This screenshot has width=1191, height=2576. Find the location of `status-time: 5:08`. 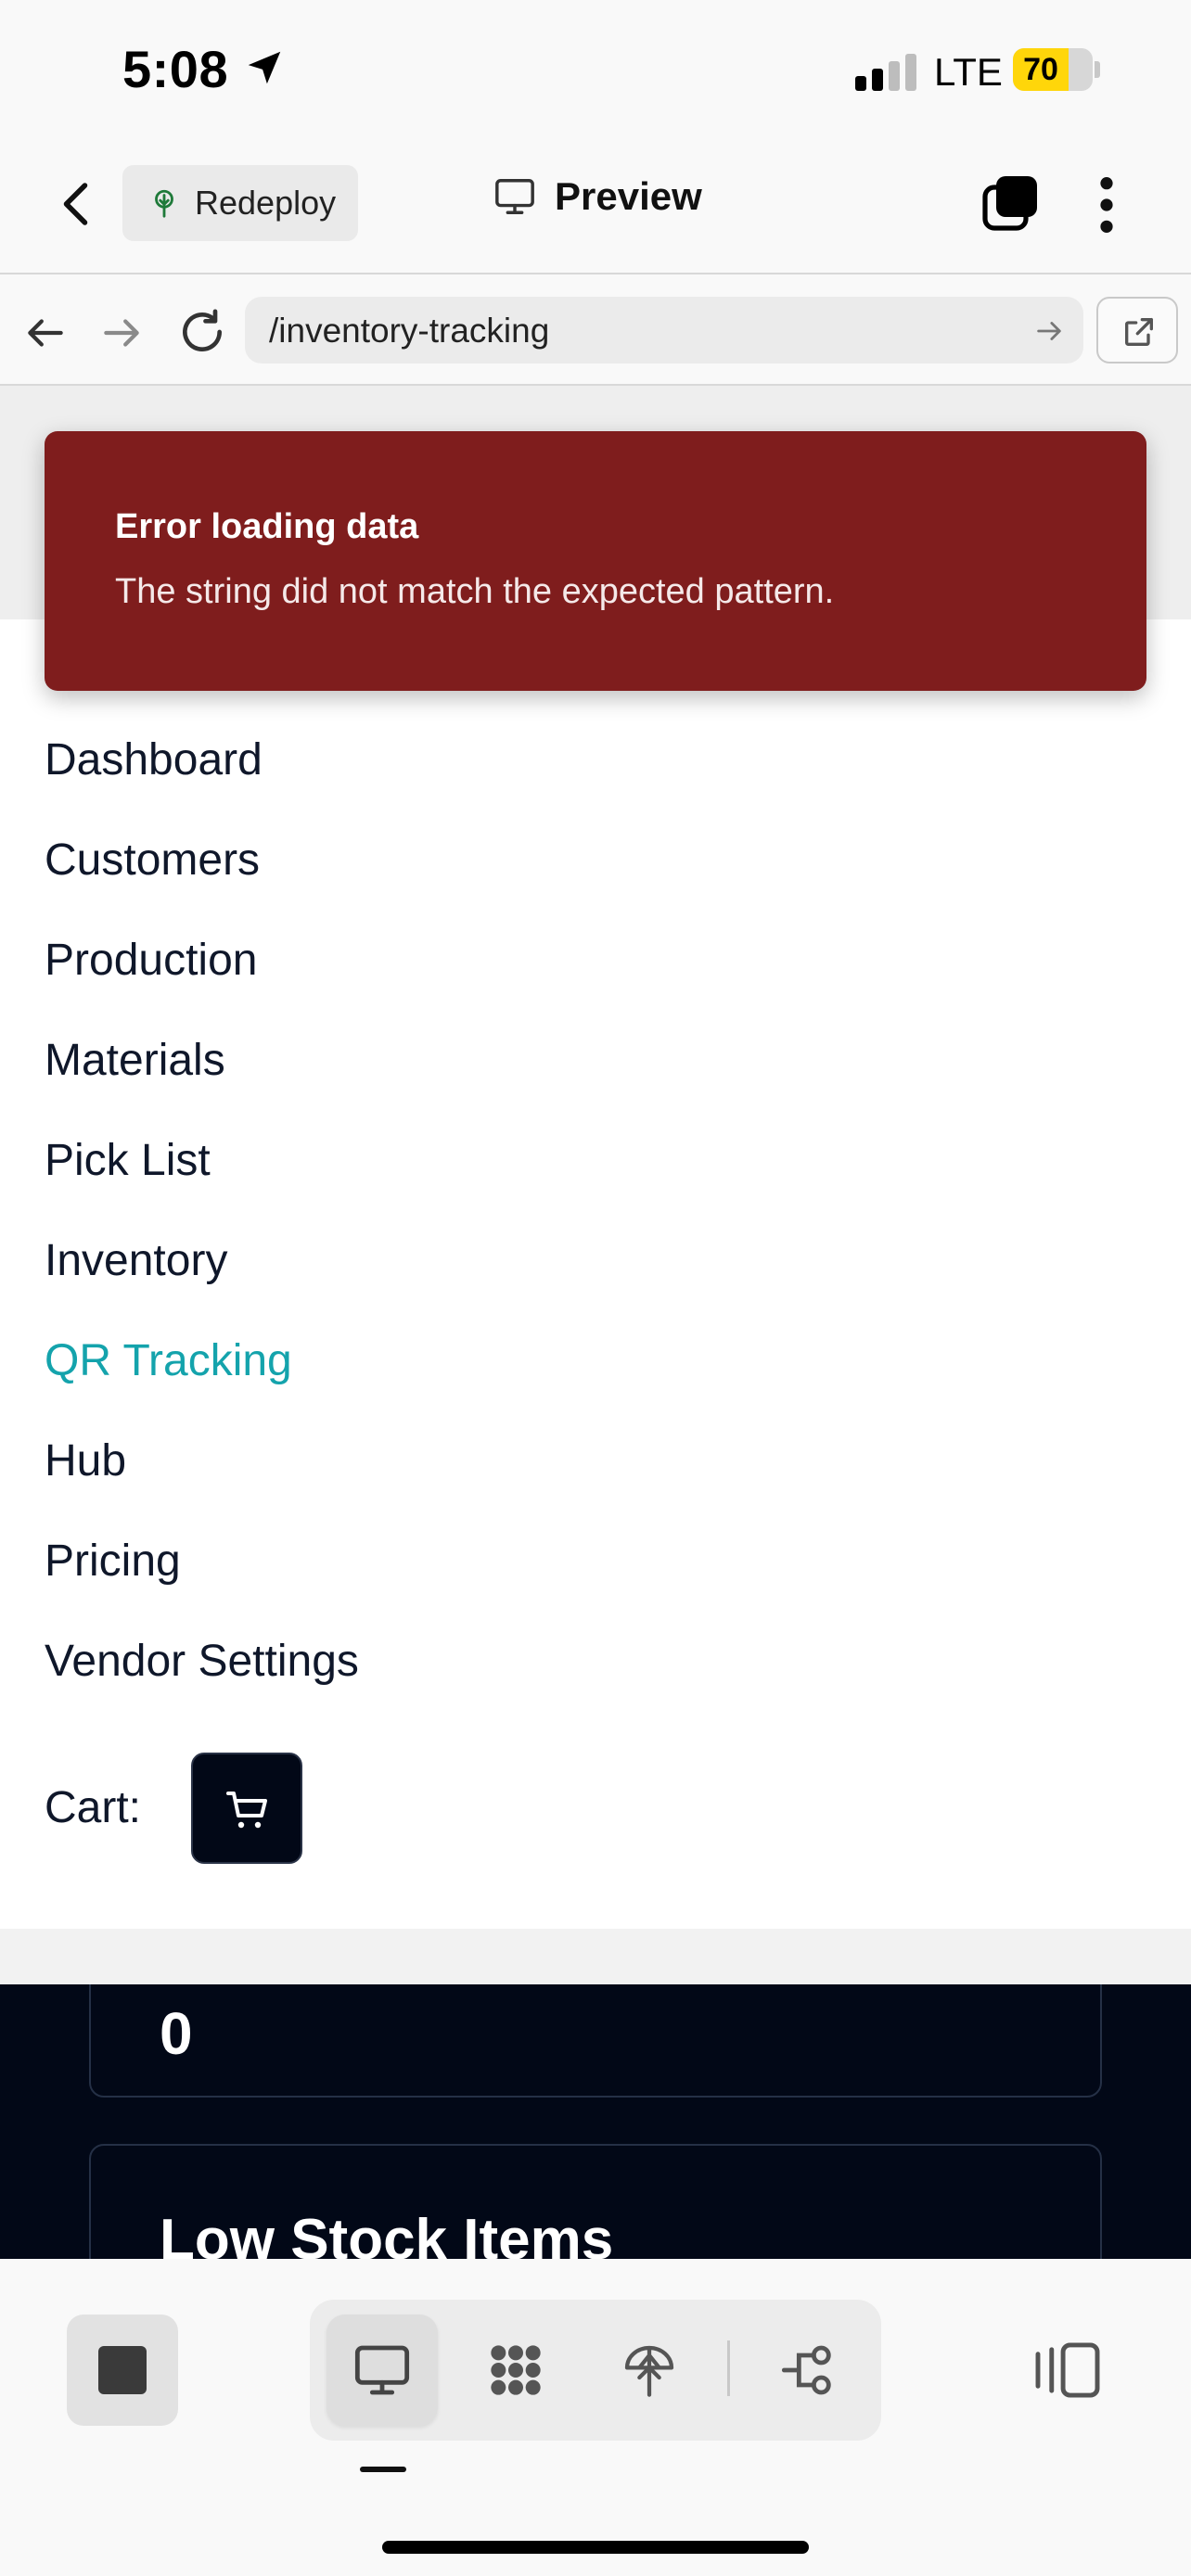

status-time: 5:08 is located at coordinates (175, 69).